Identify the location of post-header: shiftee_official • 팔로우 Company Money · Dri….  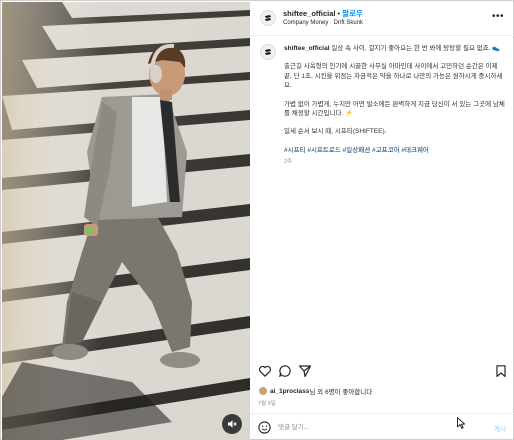
(382, 19).